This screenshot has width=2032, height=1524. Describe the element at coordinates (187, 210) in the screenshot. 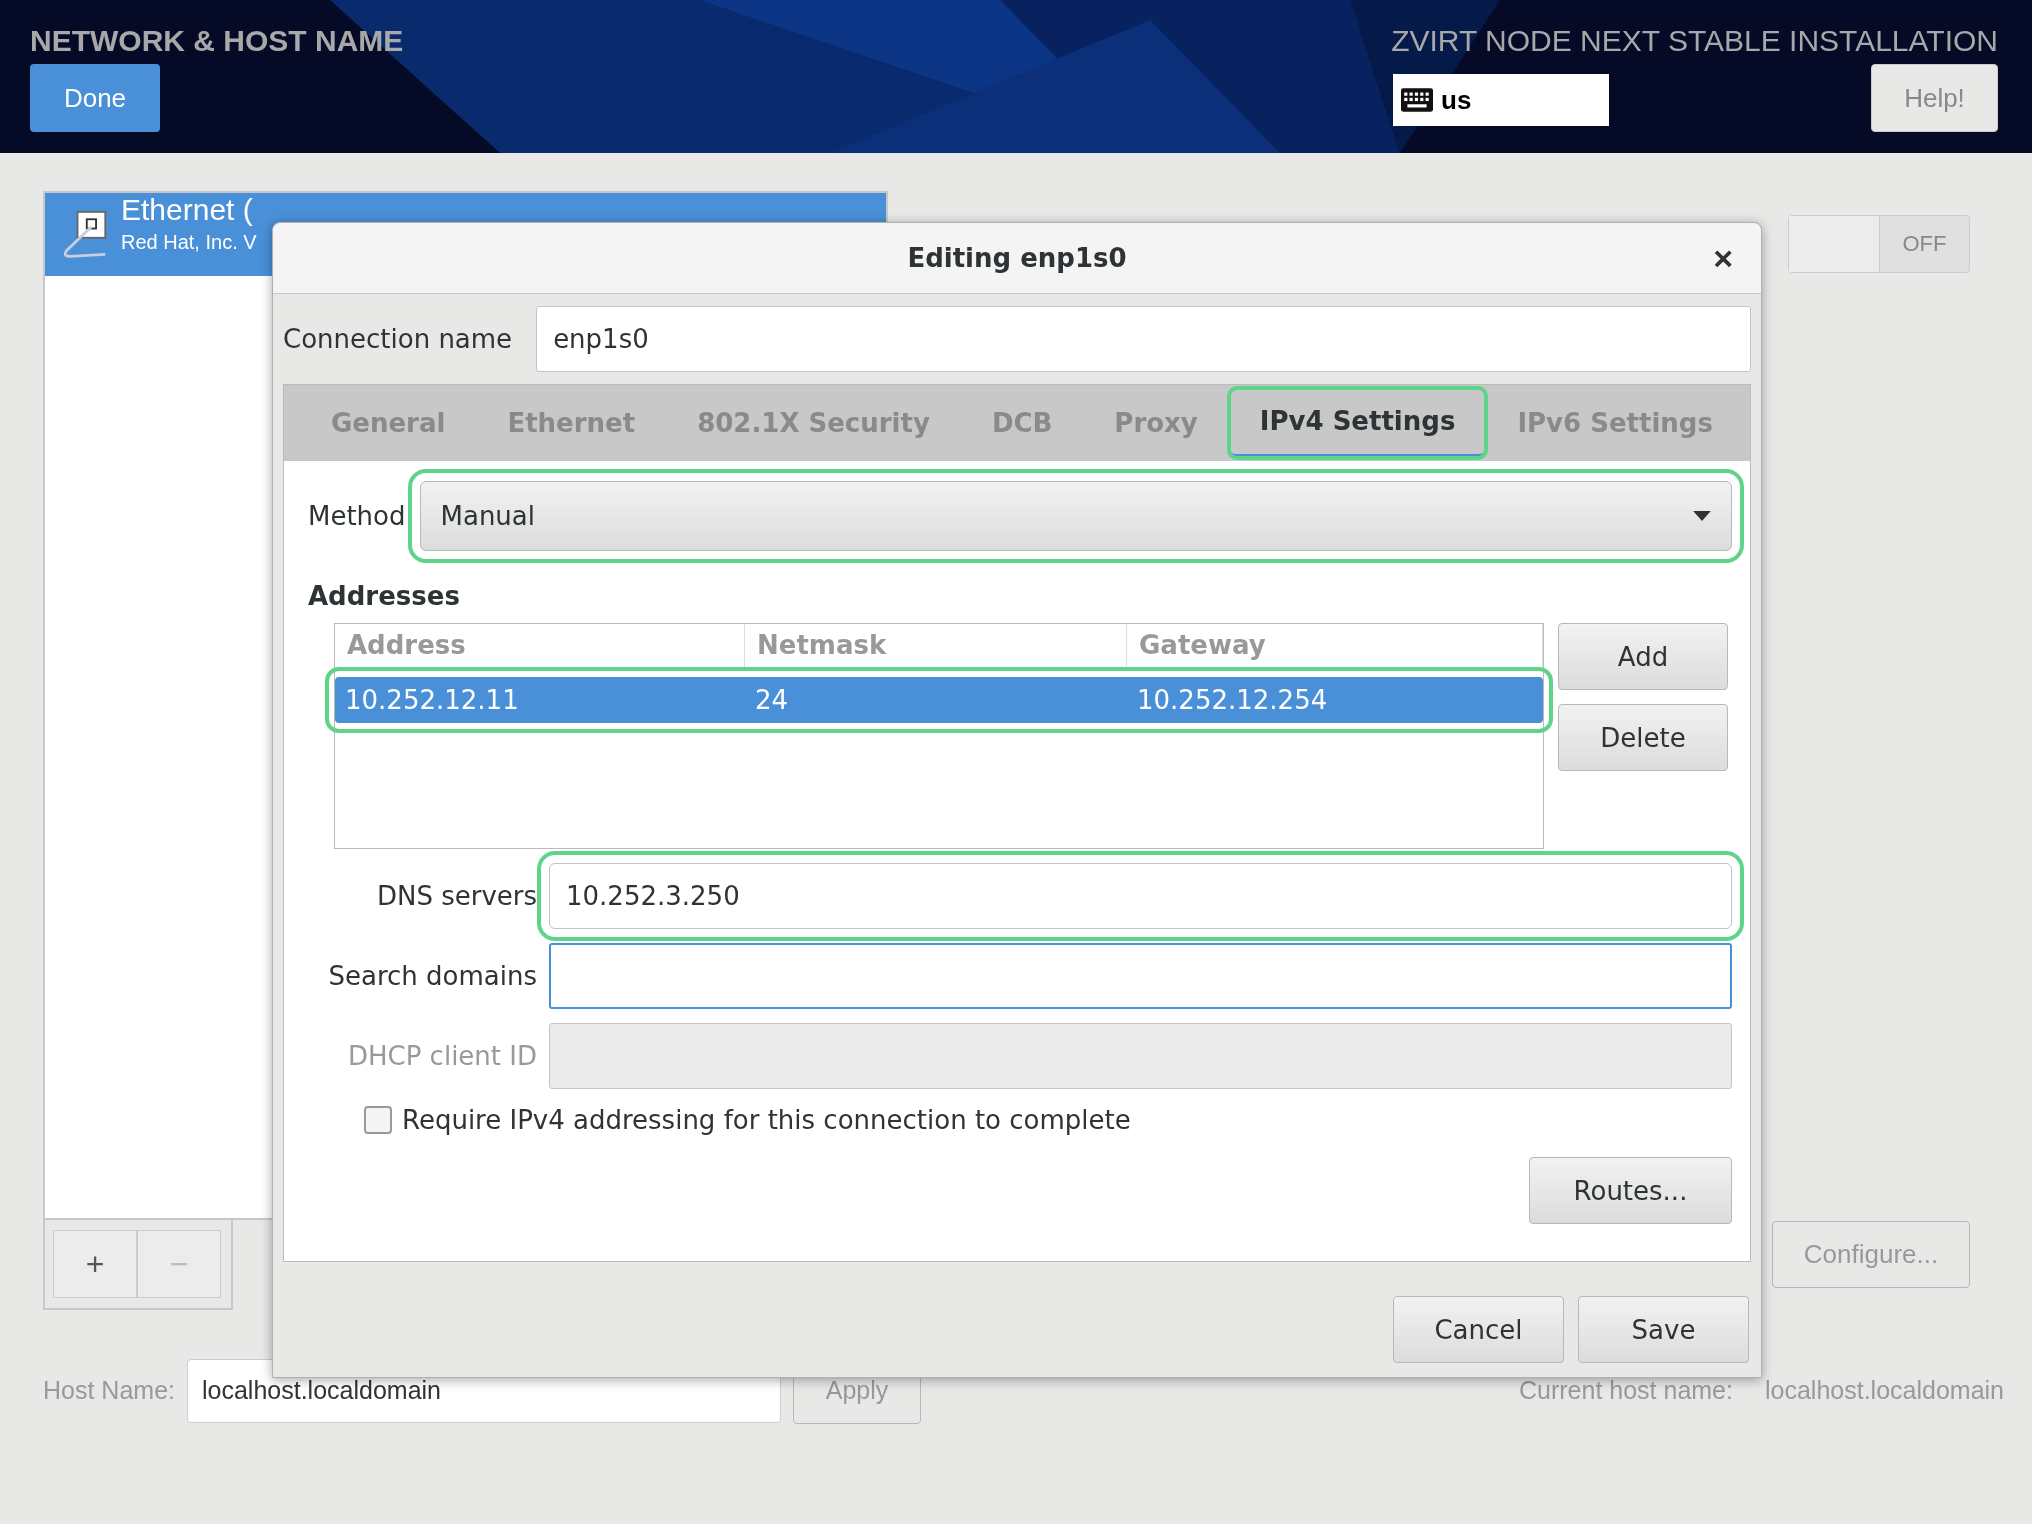

I see `device-name: Ethernet (` at that location.